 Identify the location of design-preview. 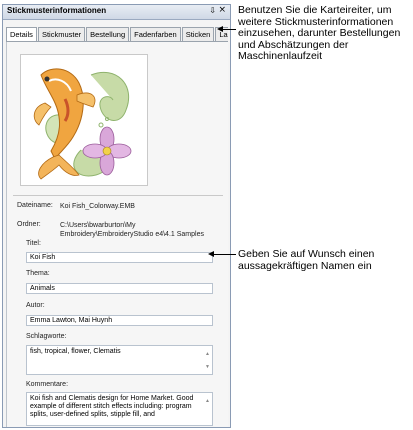
(84, 120).